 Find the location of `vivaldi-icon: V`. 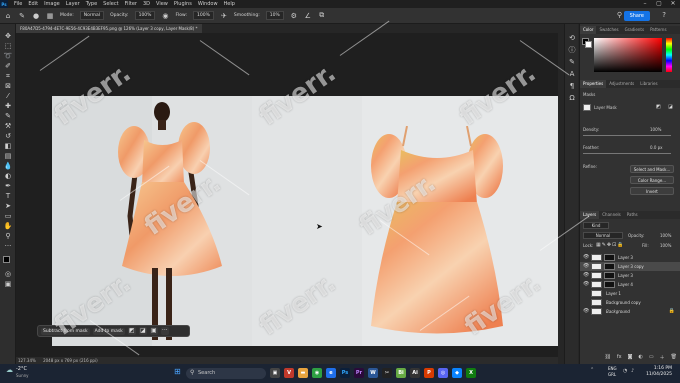

vivaldi-icon: V is located at coordinates (289, 373).